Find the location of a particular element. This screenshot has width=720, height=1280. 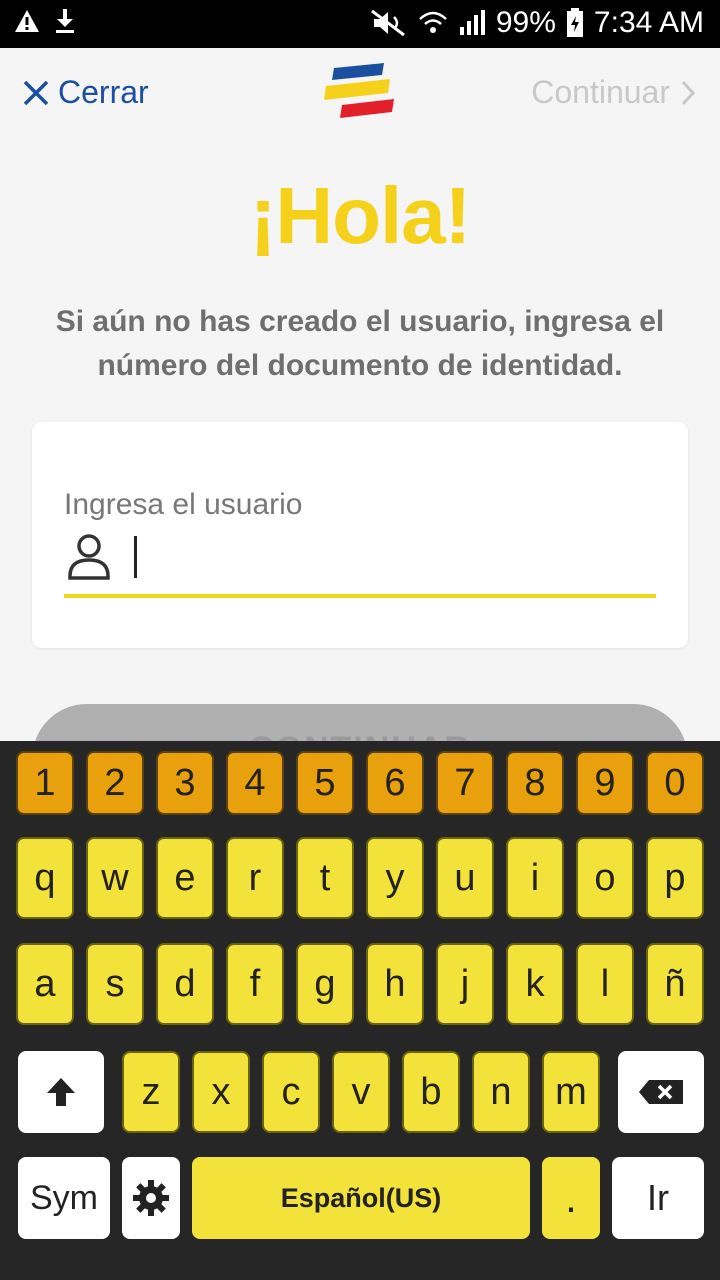

number-key: 7 is located at coordinates (465, 783).